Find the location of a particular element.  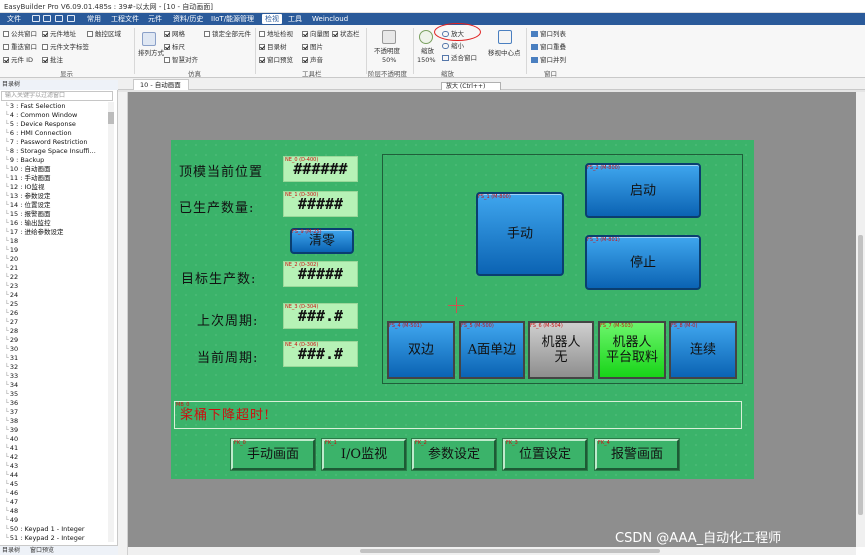

tree-item: └16 : 输出监控 is located at coordinates (55, 223).